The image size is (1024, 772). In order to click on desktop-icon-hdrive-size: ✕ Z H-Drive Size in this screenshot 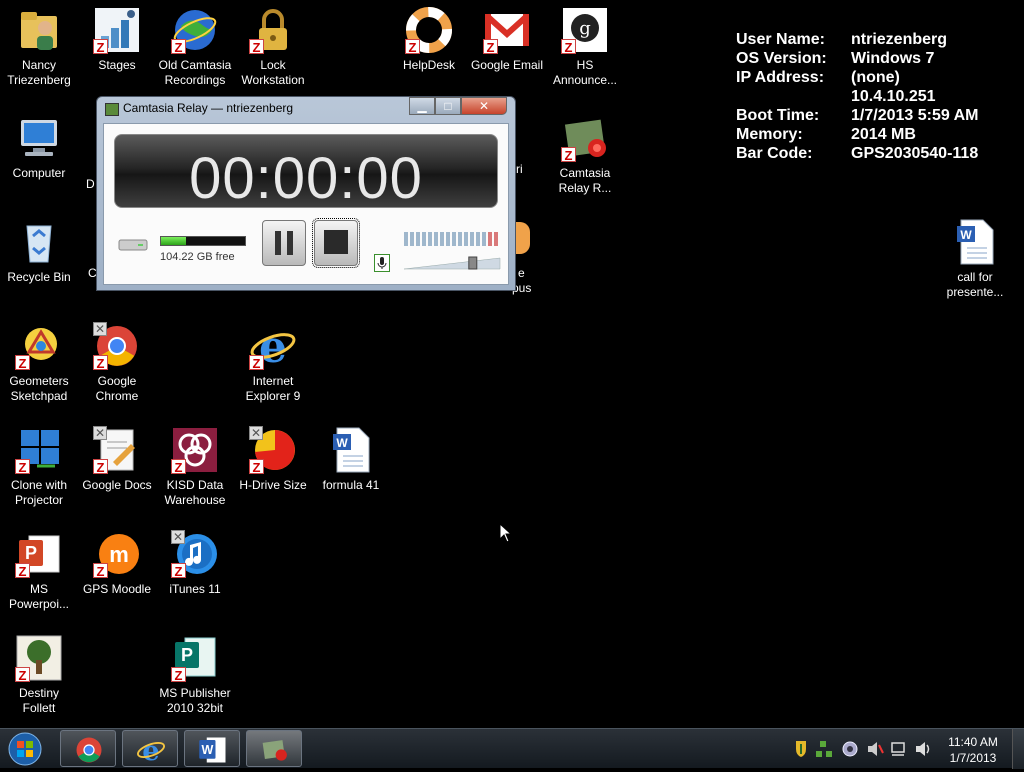, I will do `click(273, 459)`.